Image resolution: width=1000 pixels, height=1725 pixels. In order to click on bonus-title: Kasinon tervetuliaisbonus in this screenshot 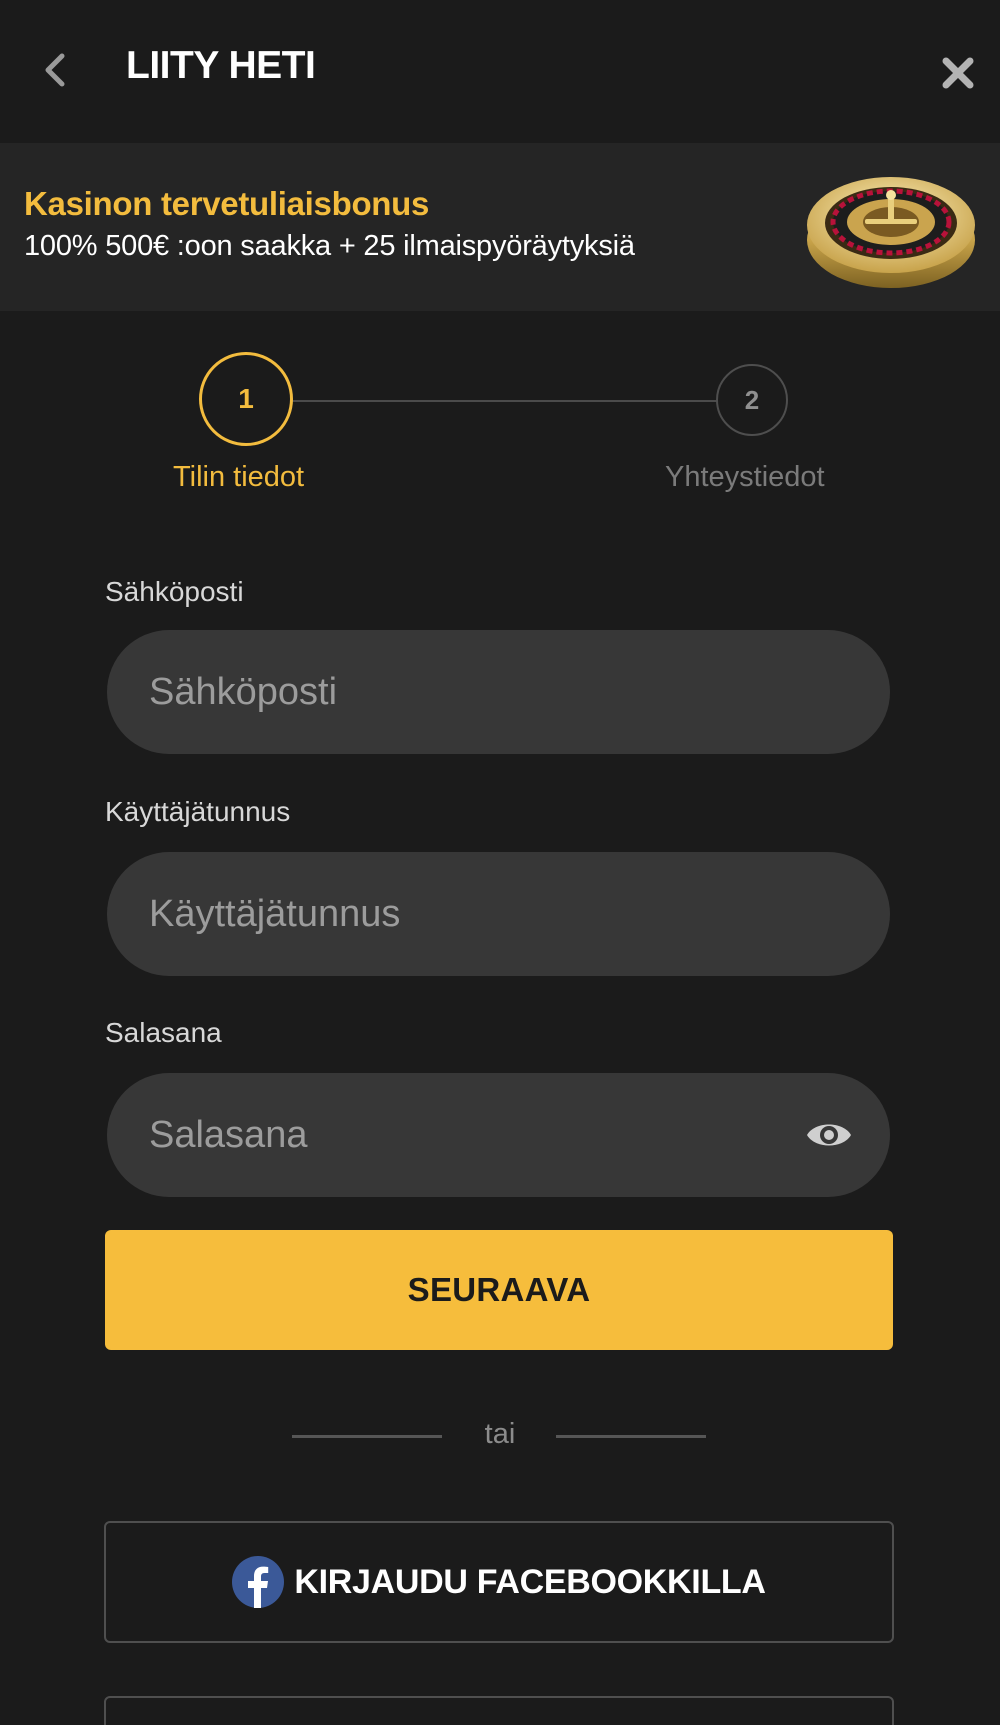, I will do `click(227, 203)`.